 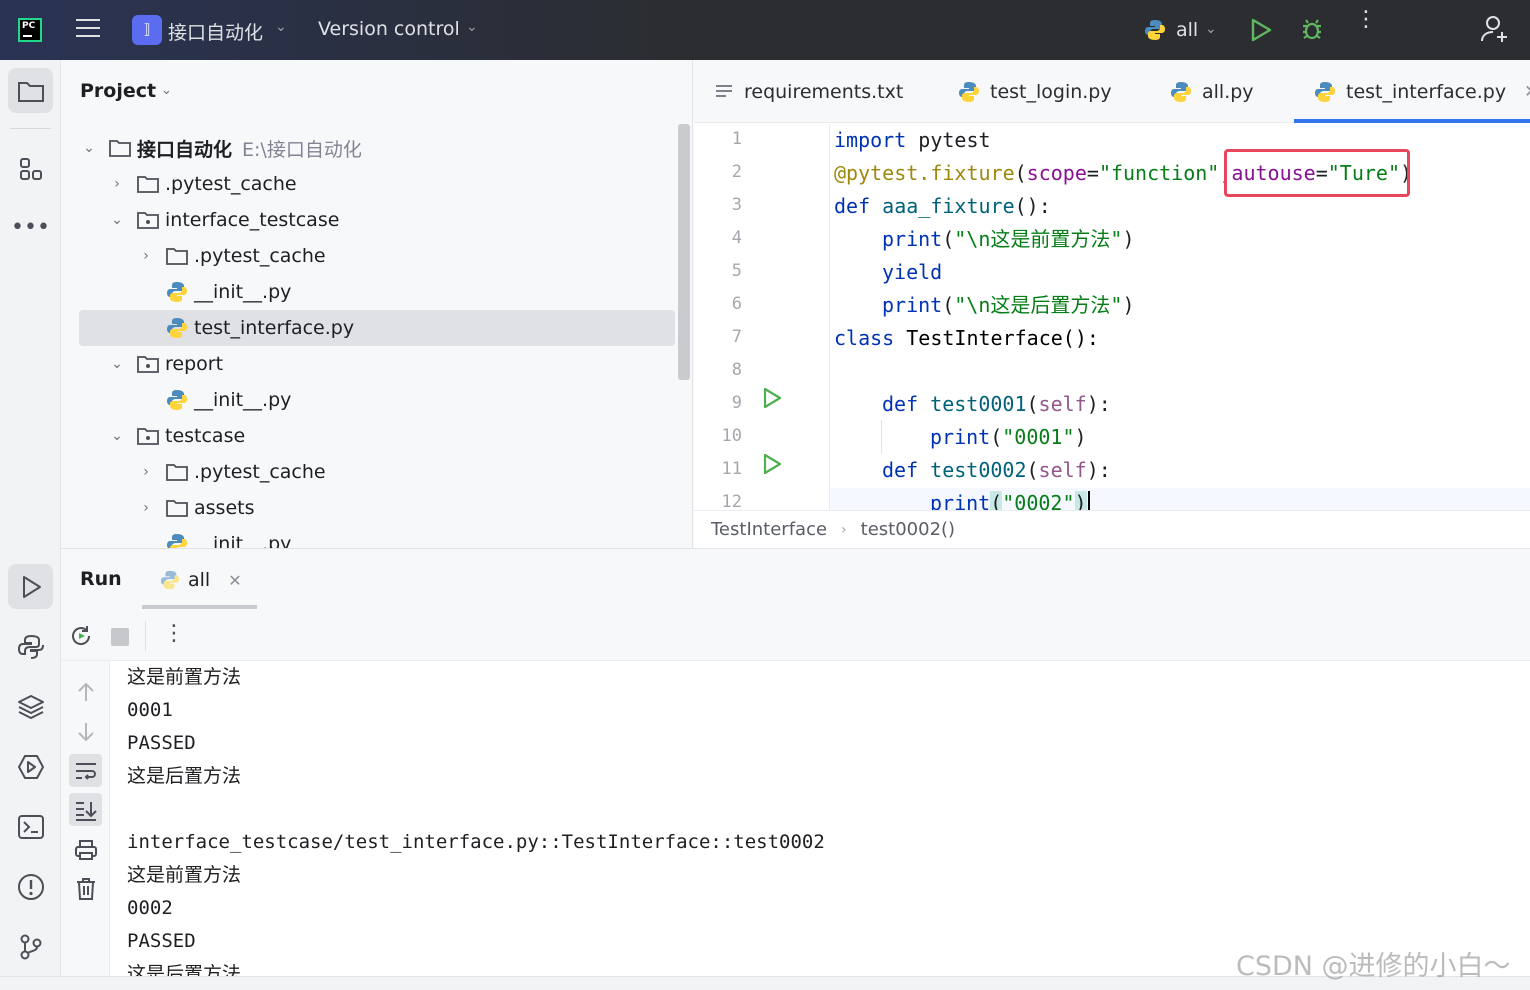 What do you see at coordinates (30, 227) in the screenshot?
I see `more-tools-icon: •••` at bounding box center [30, 227].